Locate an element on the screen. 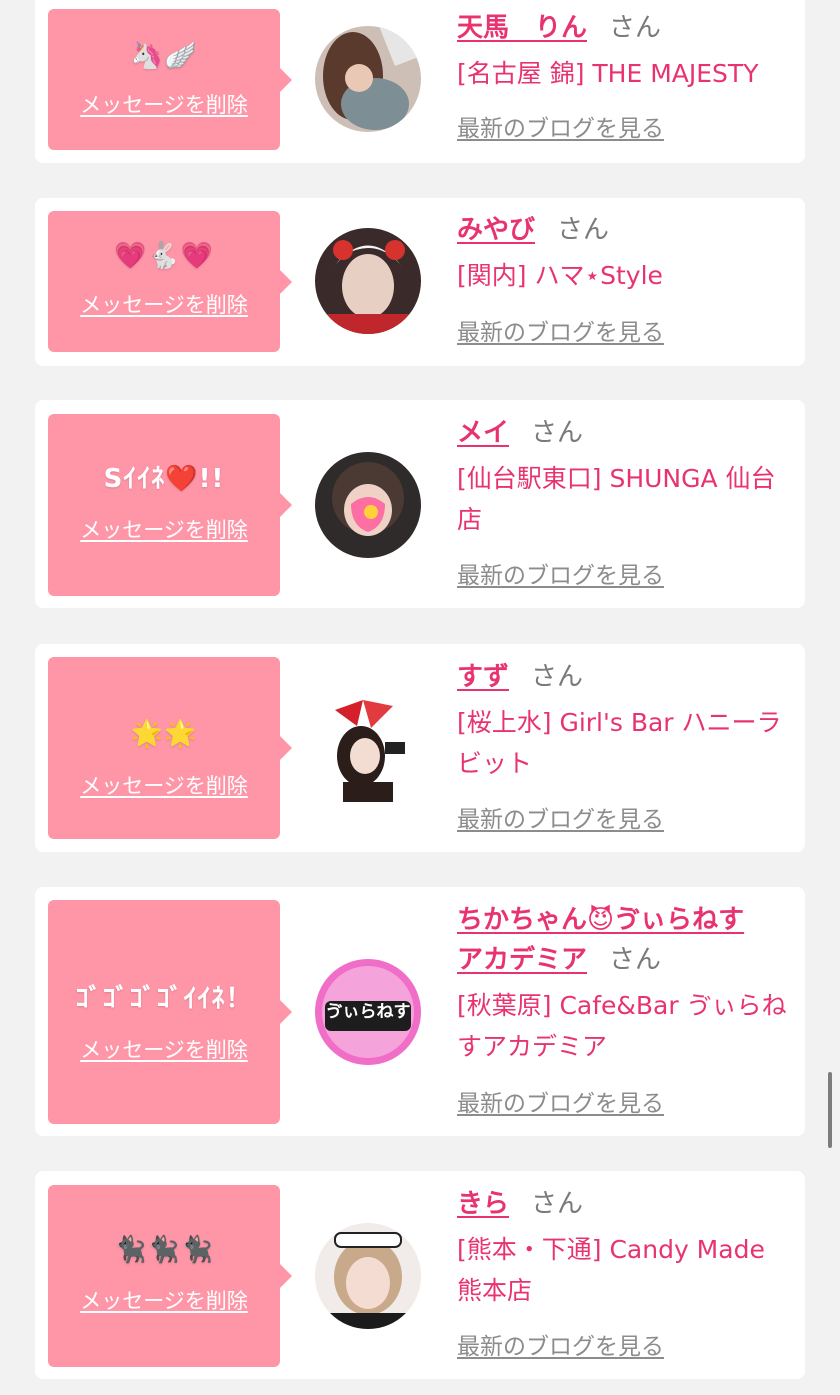 The image size is (840, 1395). message-bubble: 💗🐇💗 メッセージを削除 is located at coordinates (170, 281).